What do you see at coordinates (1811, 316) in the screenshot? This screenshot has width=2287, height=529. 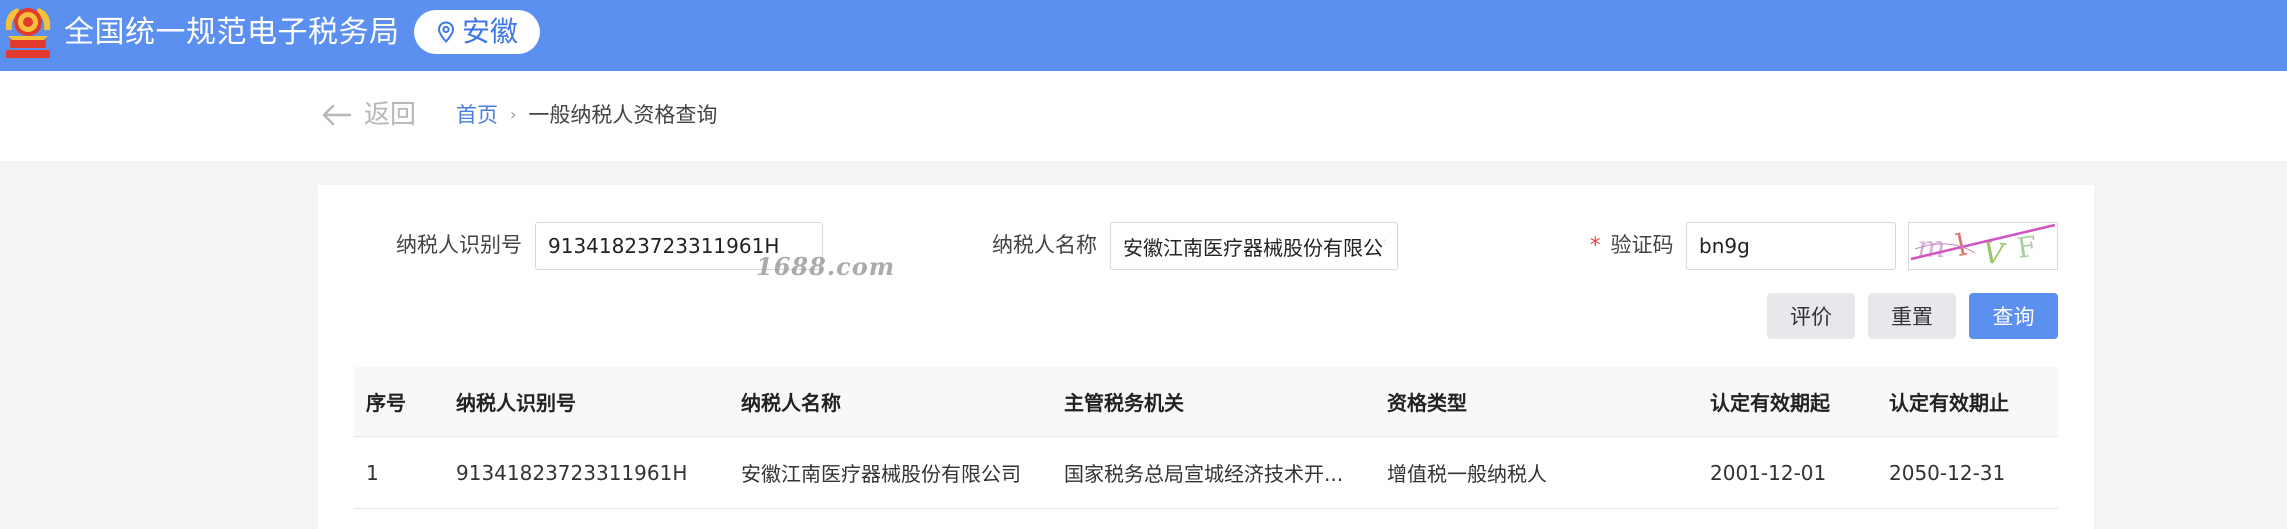 I see `rate-button: 评价` at bounding box center [1811, 316].